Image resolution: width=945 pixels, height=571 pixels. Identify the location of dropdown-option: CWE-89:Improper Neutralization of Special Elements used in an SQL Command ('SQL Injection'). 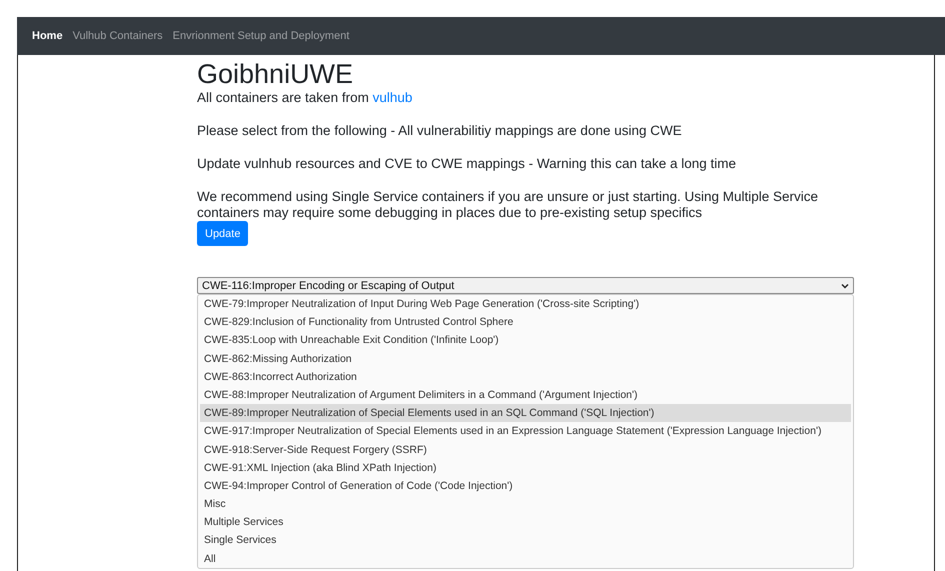
(525, 413).